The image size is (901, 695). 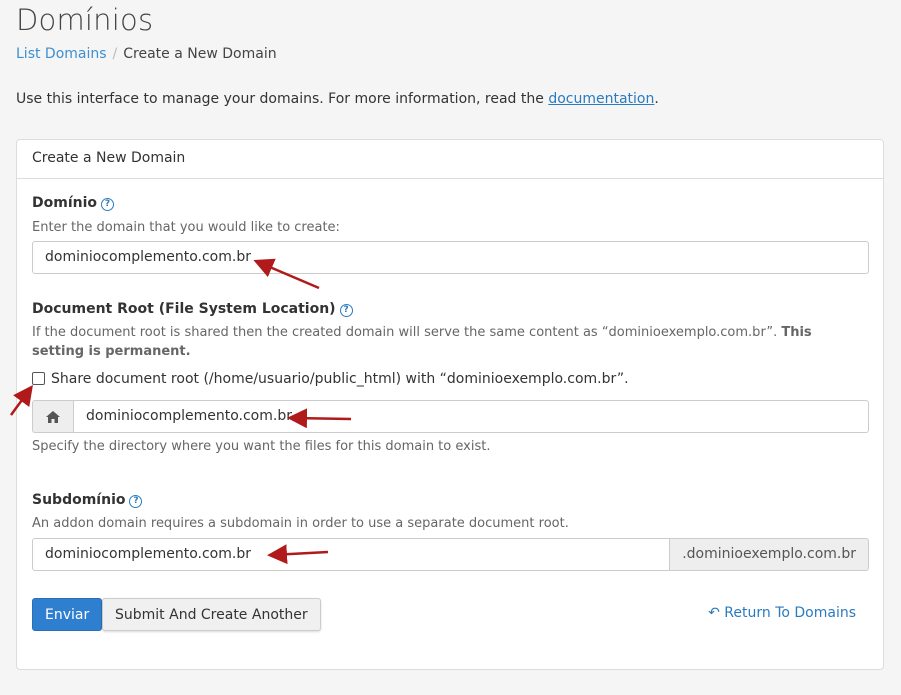 I want to click on domain-input: dominiocomplemento.com.br, so click(x=450, y=257).